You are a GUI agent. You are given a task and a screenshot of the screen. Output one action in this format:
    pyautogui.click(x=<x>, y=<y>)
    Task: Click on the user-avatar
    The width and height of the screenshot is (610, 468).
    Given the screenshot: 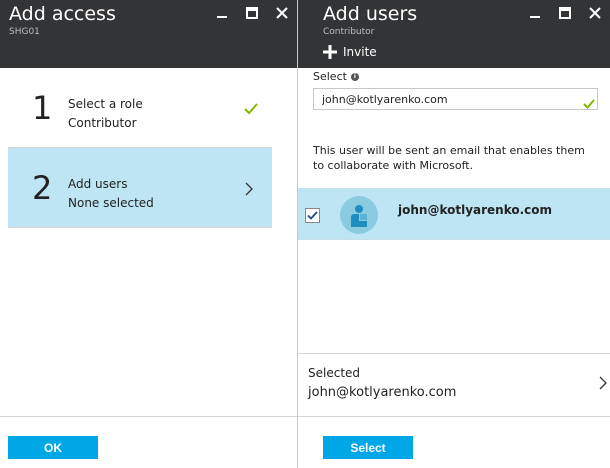 What is the action you would take?
    pyautogui.click(x=359, y=215)
    